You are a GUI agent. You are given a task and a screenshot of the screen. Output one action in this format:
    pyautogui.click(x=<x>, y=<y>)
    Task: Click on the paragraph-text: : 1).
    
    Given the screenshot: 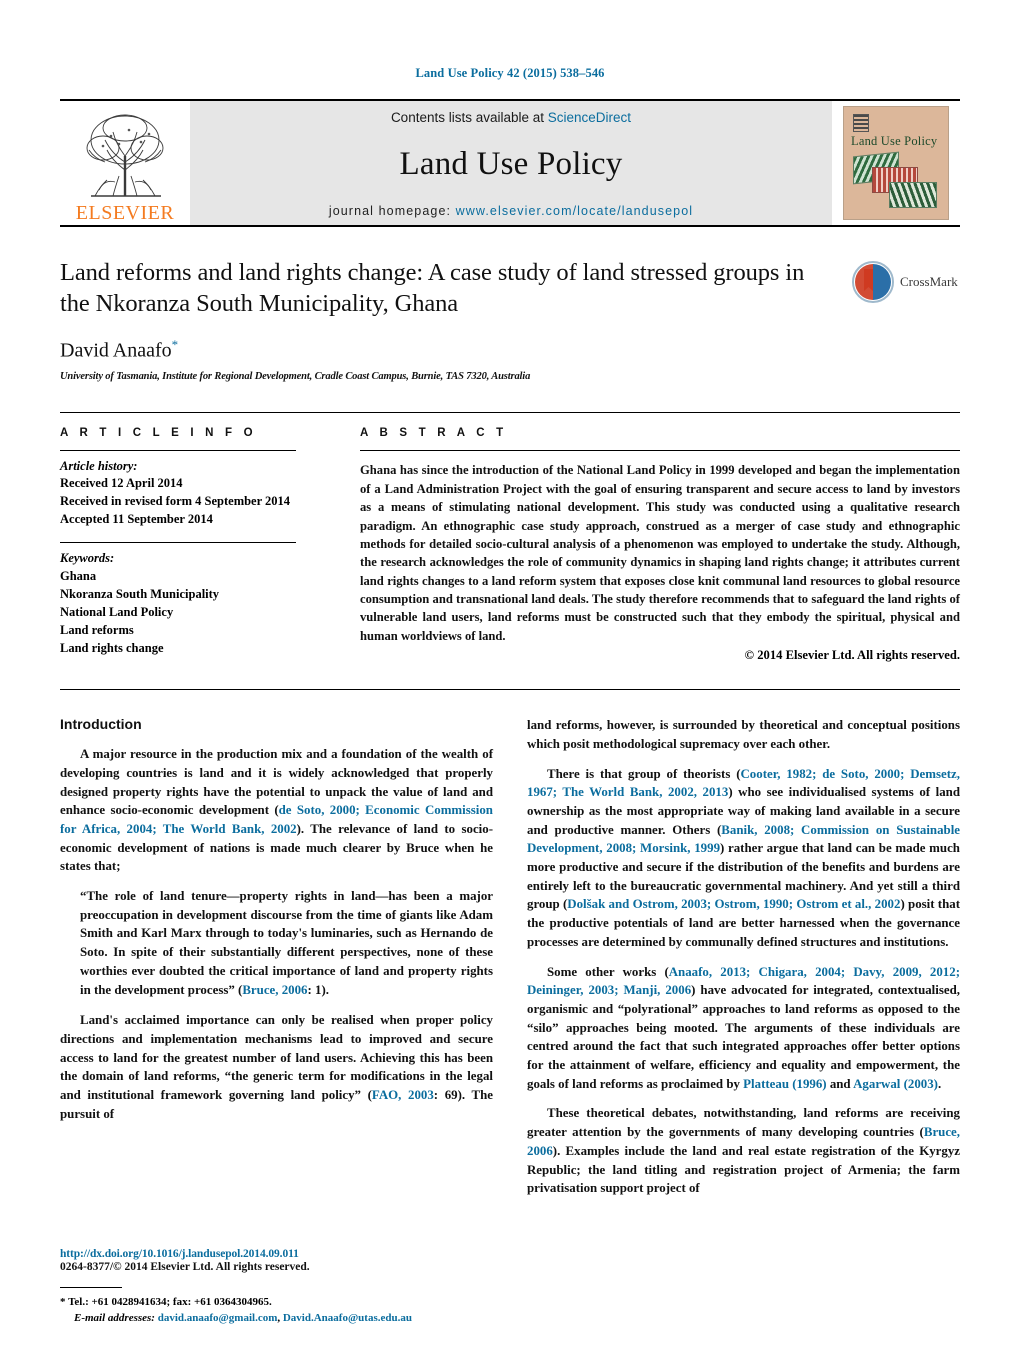 What is the action you would take?
    pyautogui.click(x=318, y=989)
    